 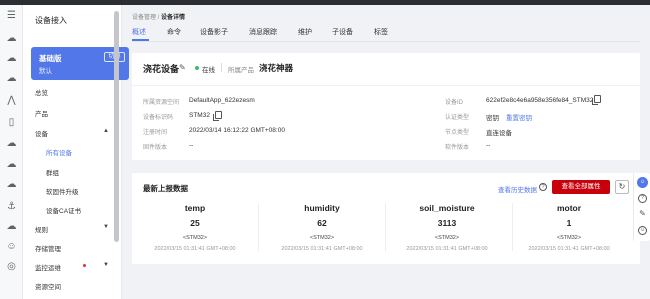 What do you see at coordinates (581, 187) in the screenshot?
I see `view-all-properties-button: 查看全部属性` at bounding box center [581, 187].